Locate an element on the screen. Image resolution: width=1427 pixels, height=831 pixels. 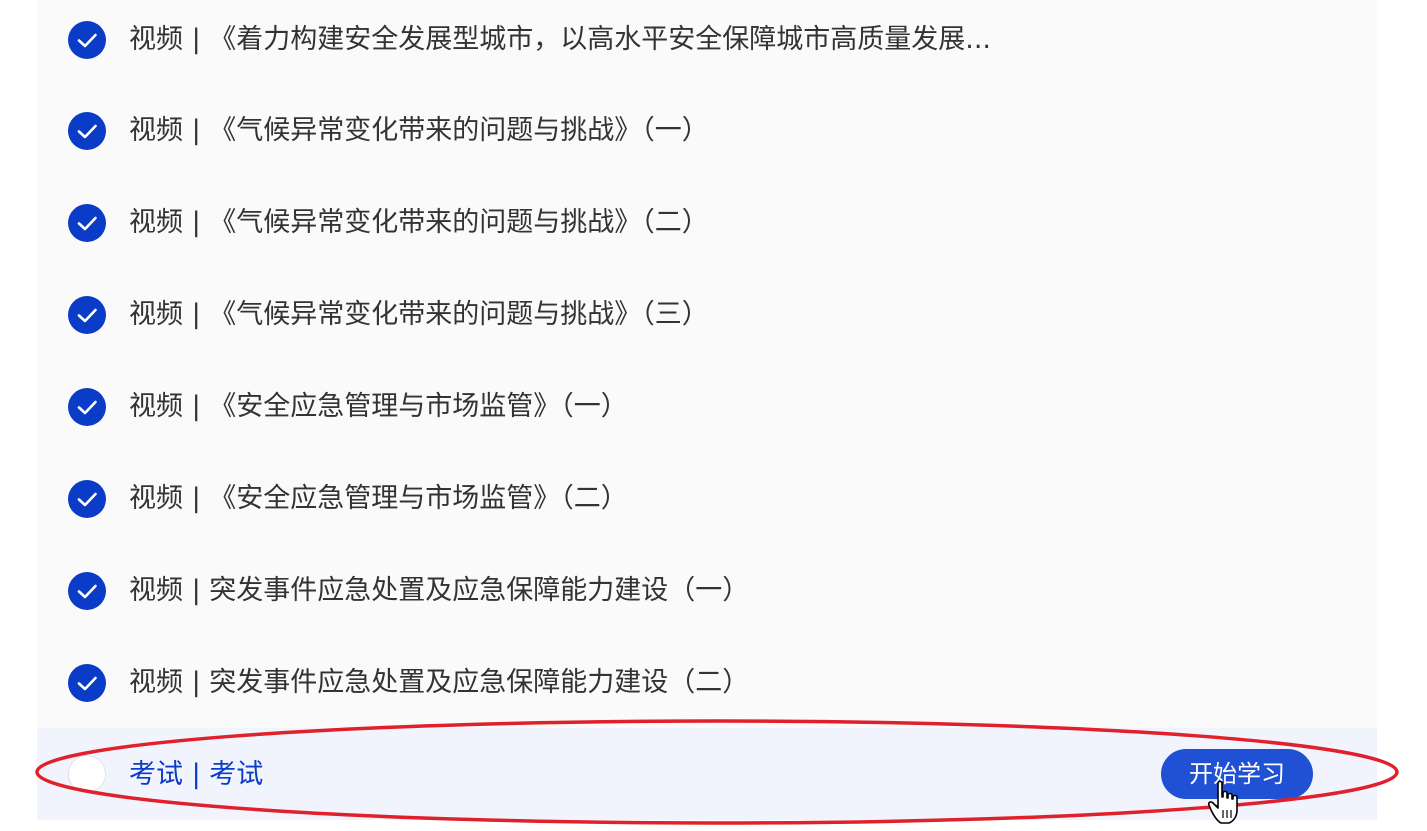
list-item: 视频 | 《气候异常变化带来的问题与挑战》（二） is located at coordinates (707, 230).